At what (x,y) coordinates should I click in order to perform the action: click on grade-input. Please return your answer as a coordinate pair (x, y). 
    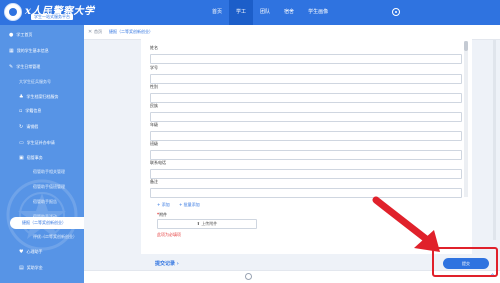
    Looking at the image, I should click on (306, 136).